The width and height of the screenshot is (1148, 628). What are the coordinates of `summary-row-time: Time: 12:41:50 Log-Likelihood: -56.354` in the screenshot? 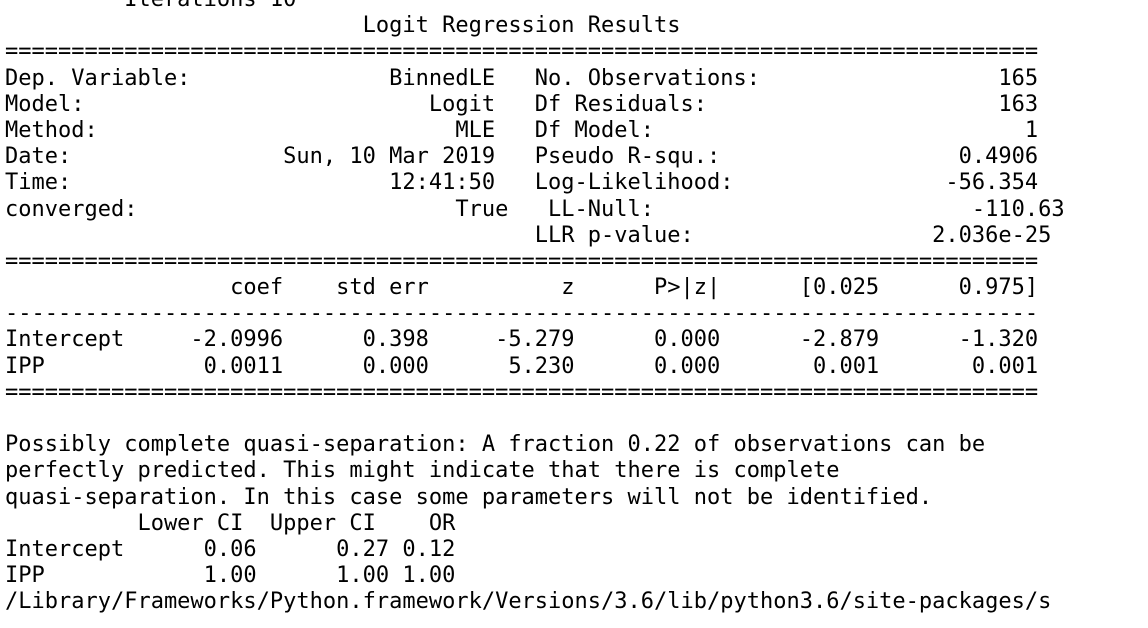 It's located at (522, 183).